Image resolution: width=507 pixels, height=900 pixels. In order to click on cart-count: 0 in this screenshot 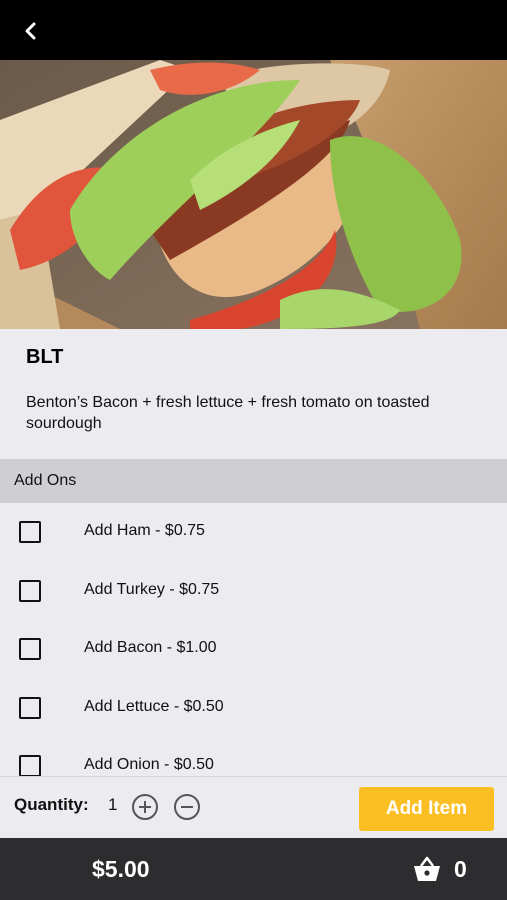, I will do `click(460, 869)`.